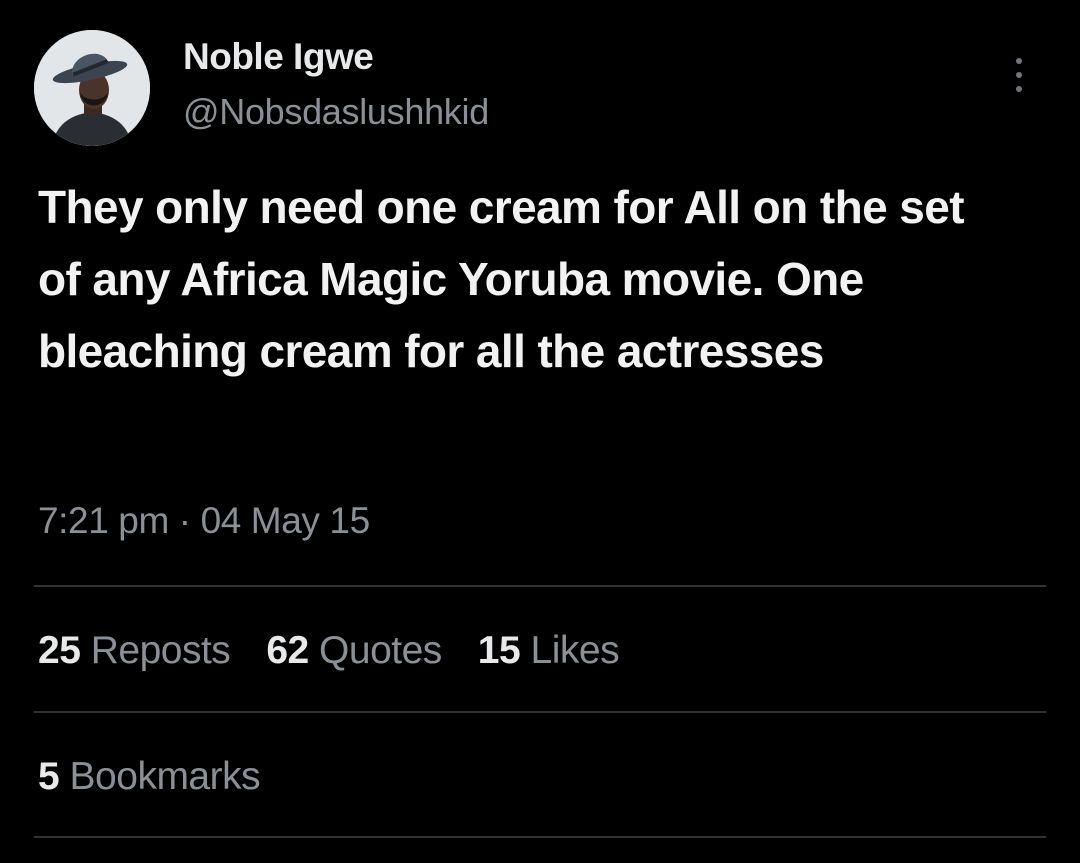 The width and height of the screenshot is (1080, 863). I want to click on bookmarks-count: 5, so click(49, 776).